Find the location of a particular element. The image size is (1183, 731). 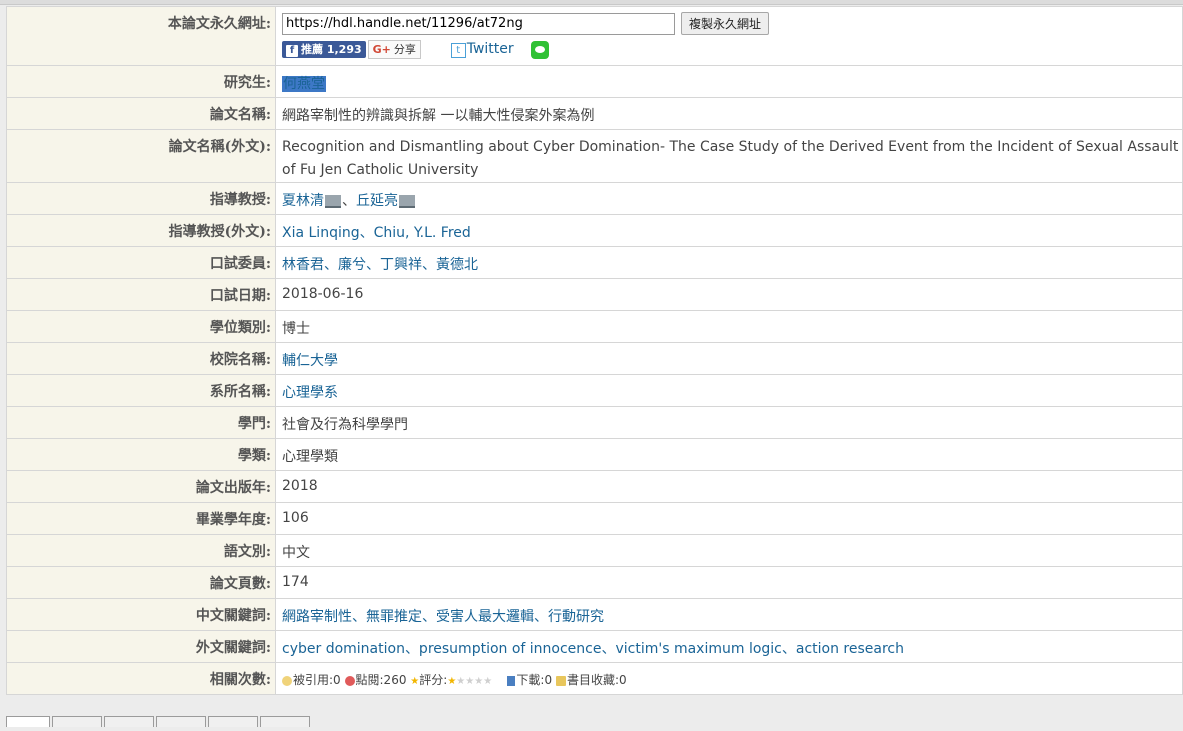

language: 中文 is located at coordinates (296, 553).